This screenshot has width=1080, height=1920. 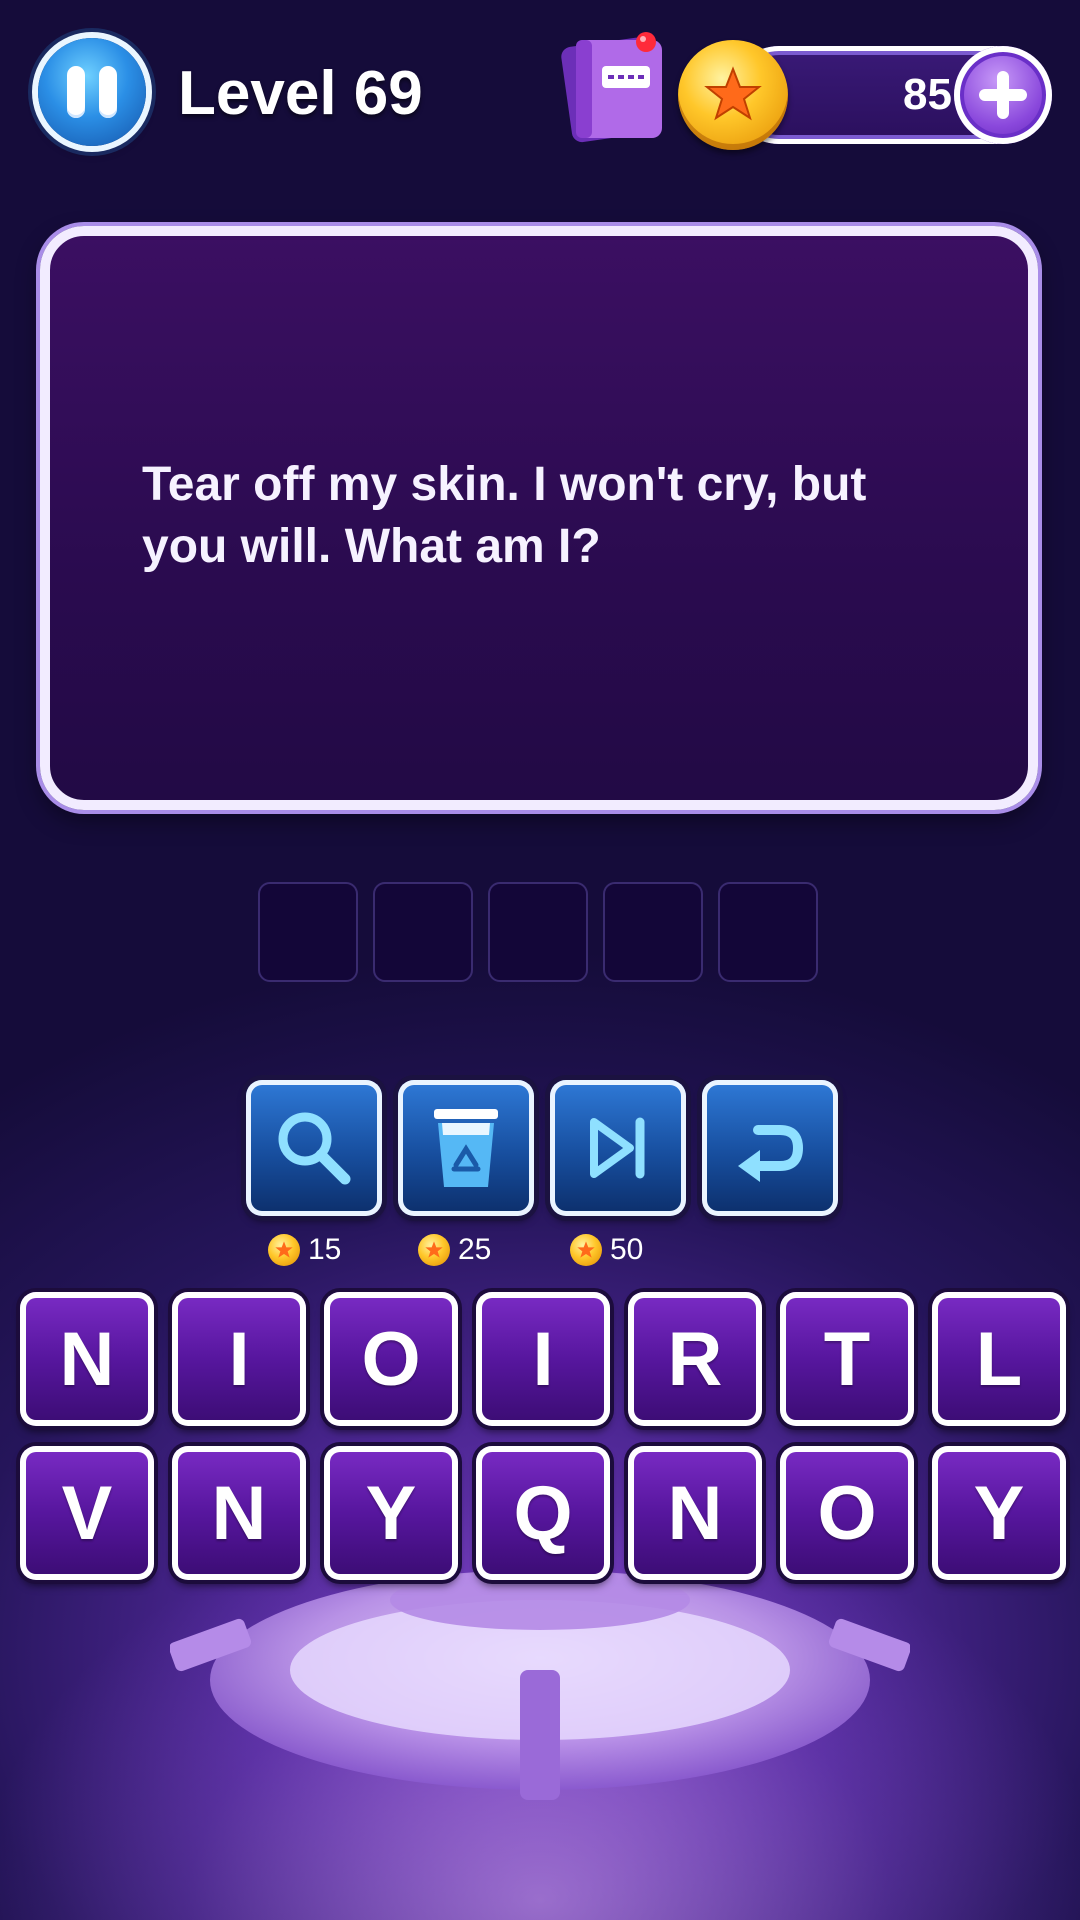 What do you see at coordinates (325, 1249) in the screenshot?
I see `cost-value: 15` at bounding box center [325, 1249].